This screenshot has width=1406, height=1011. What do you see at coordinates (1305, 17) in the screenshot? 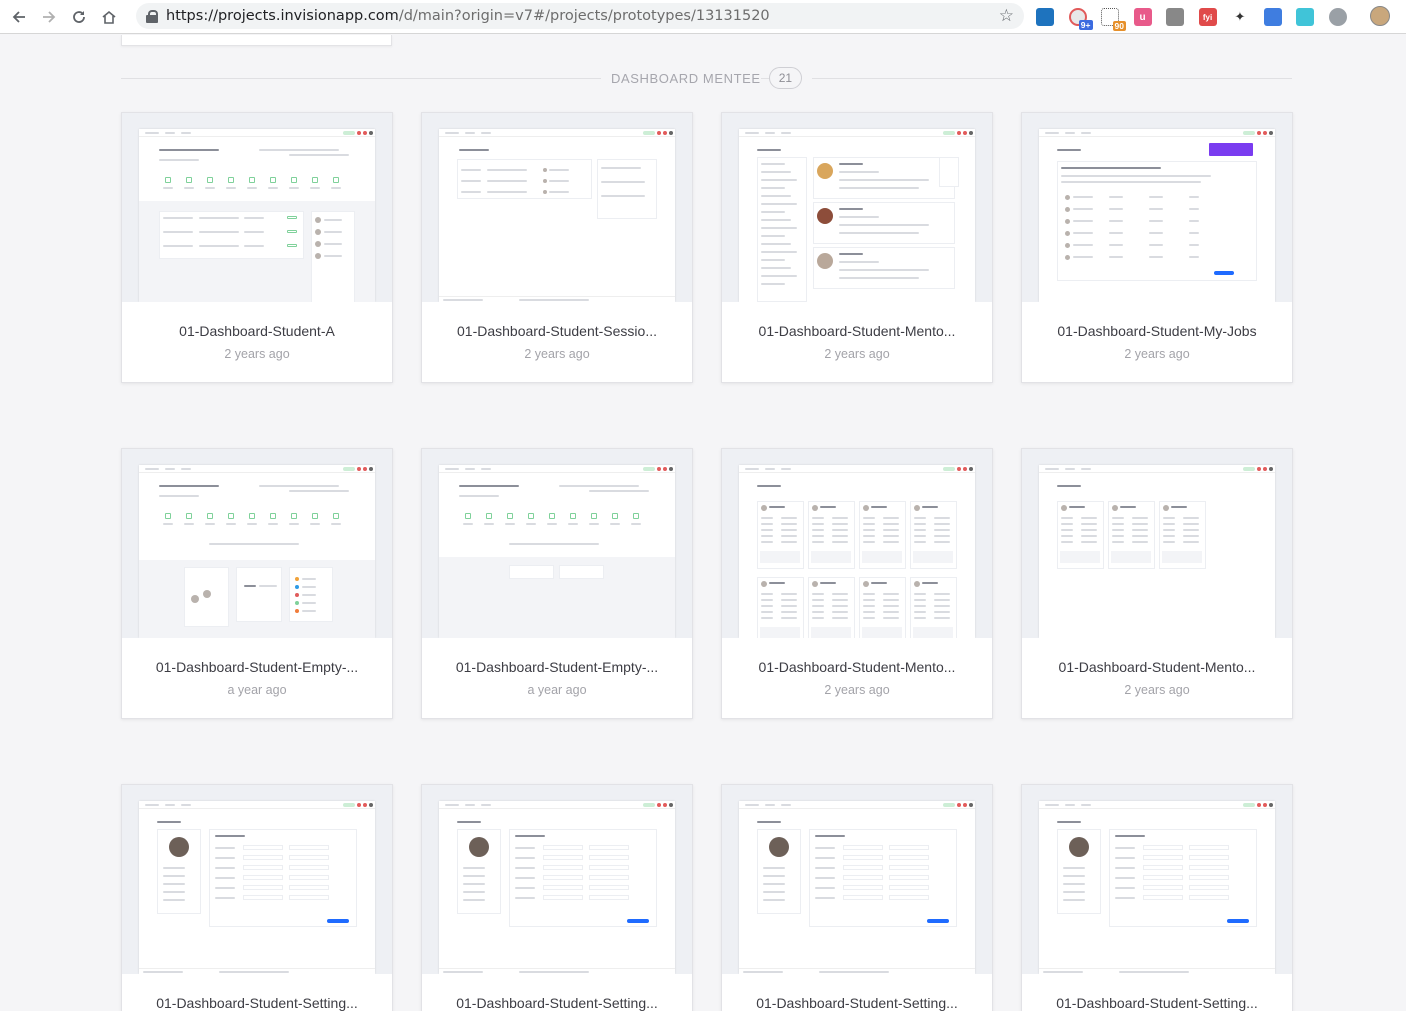
I see `cube-extension-icon` at bounding box center [1305, 17].